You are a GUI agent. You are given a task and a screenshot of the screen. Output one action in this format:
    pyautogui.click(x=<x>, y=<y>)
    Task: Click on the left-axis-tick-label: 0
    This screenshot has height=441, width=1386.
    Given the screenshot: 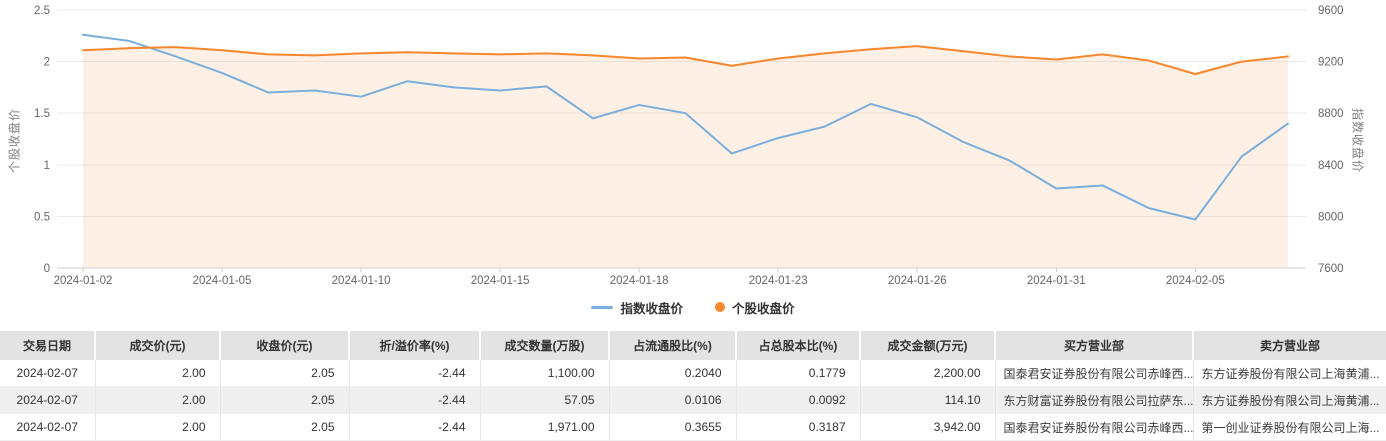 What is the action you would take?
    pyautogui.click(x=47, y=269)
    